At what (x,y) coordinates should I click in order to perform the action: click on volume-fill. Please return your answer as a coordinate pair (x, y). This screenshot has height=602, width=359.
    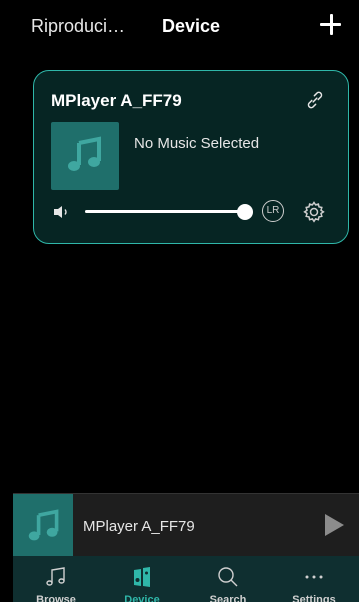
    Looking at the image, I should click on (165, 211).